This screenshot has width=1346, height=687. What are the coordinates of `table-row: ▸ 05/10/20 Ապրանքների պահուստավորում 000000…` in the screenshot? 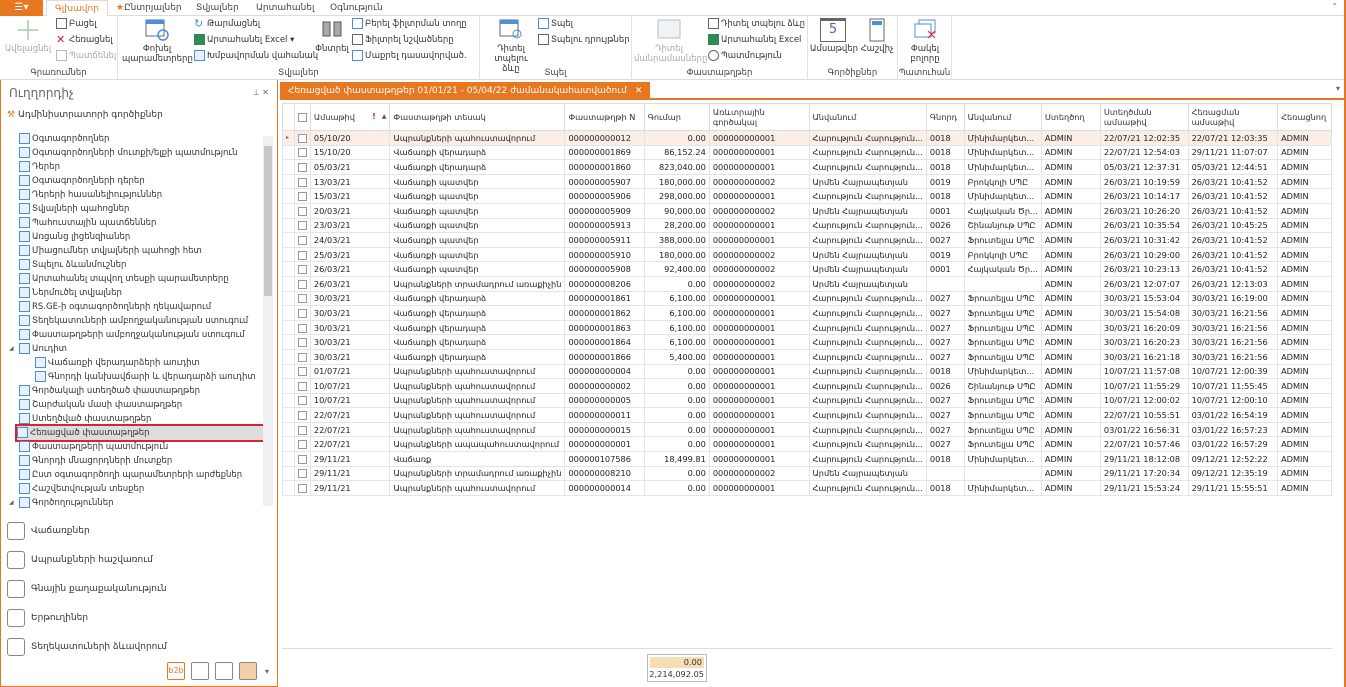 It's located at (807, 138).